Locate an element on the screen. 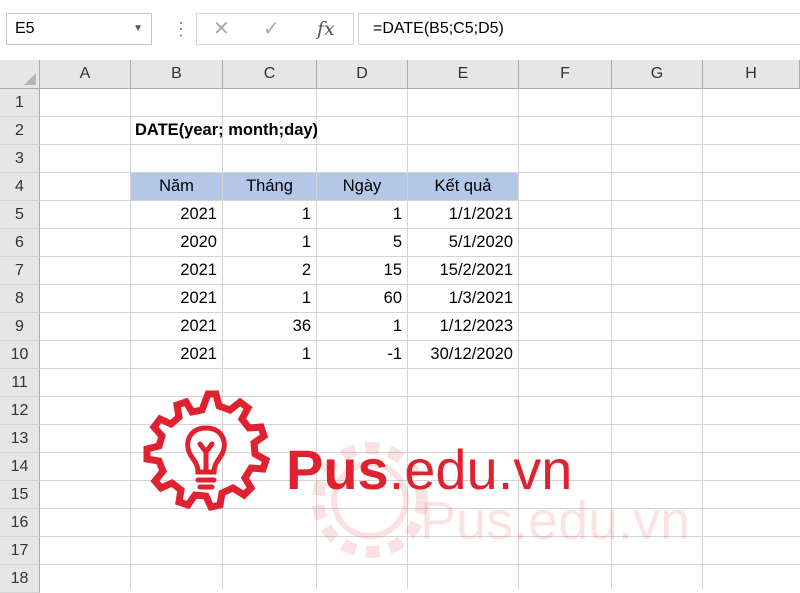  row-header: 3 is located at coordinates (20, 159).